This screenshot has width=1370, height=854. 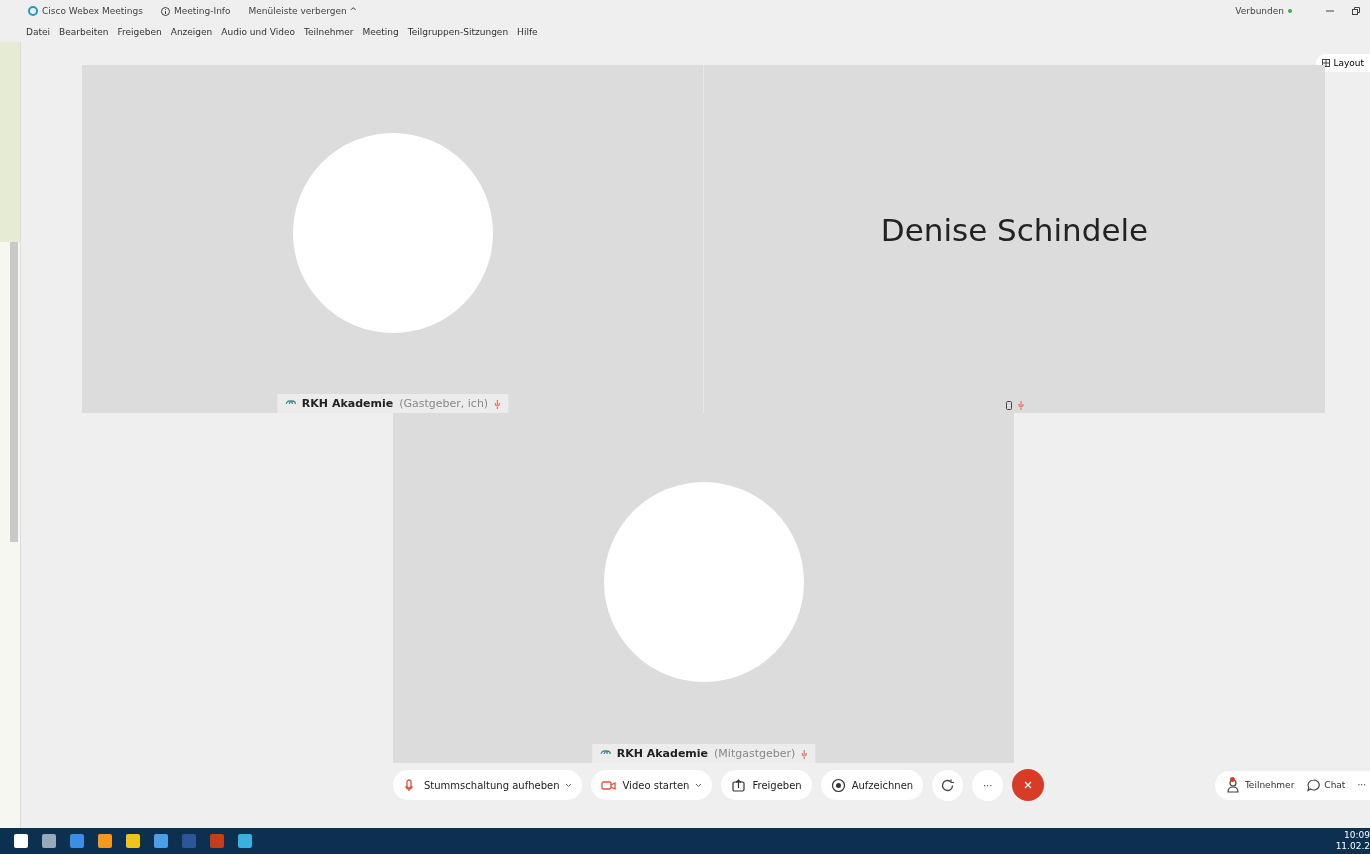 I want to click on info-icon, so click(x=165, y=11).